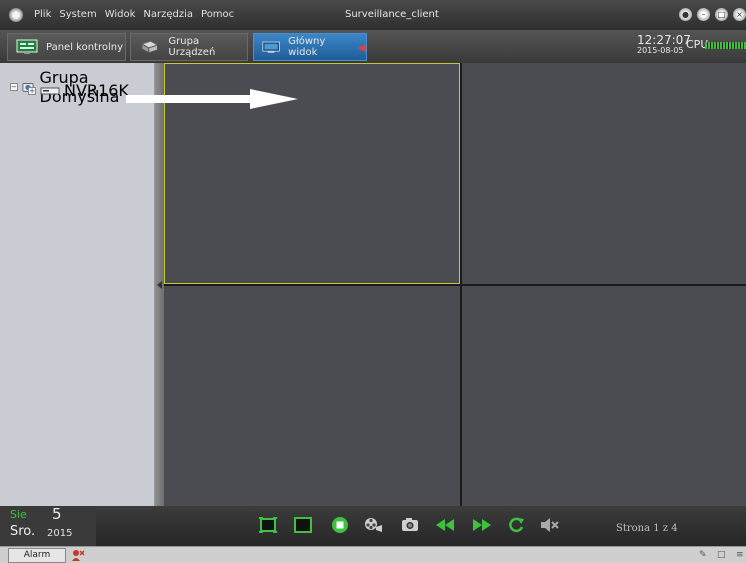 The image size is (746, 563). Describe the element at coordinates (392, 14) in the screenshot. I see `window-title: Surveillance_client` at that location.